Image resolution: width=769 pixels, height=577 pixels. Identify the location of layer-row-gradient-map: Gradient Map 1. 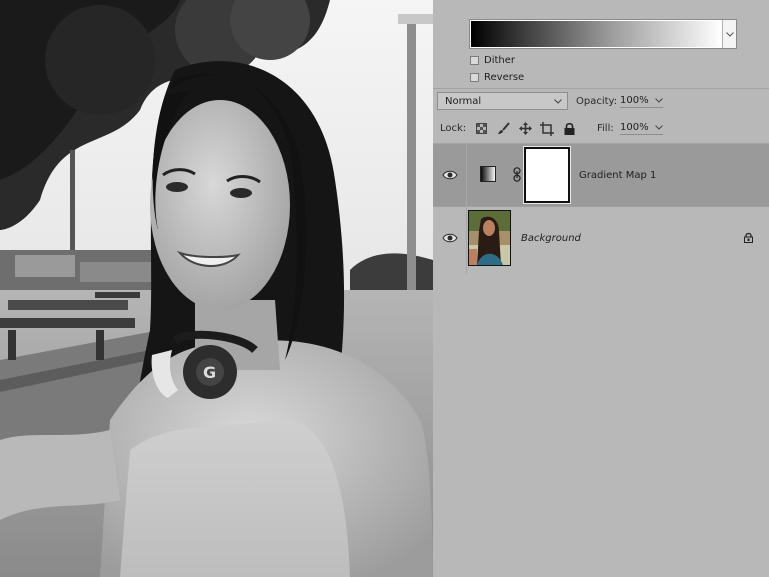
(601, 175).